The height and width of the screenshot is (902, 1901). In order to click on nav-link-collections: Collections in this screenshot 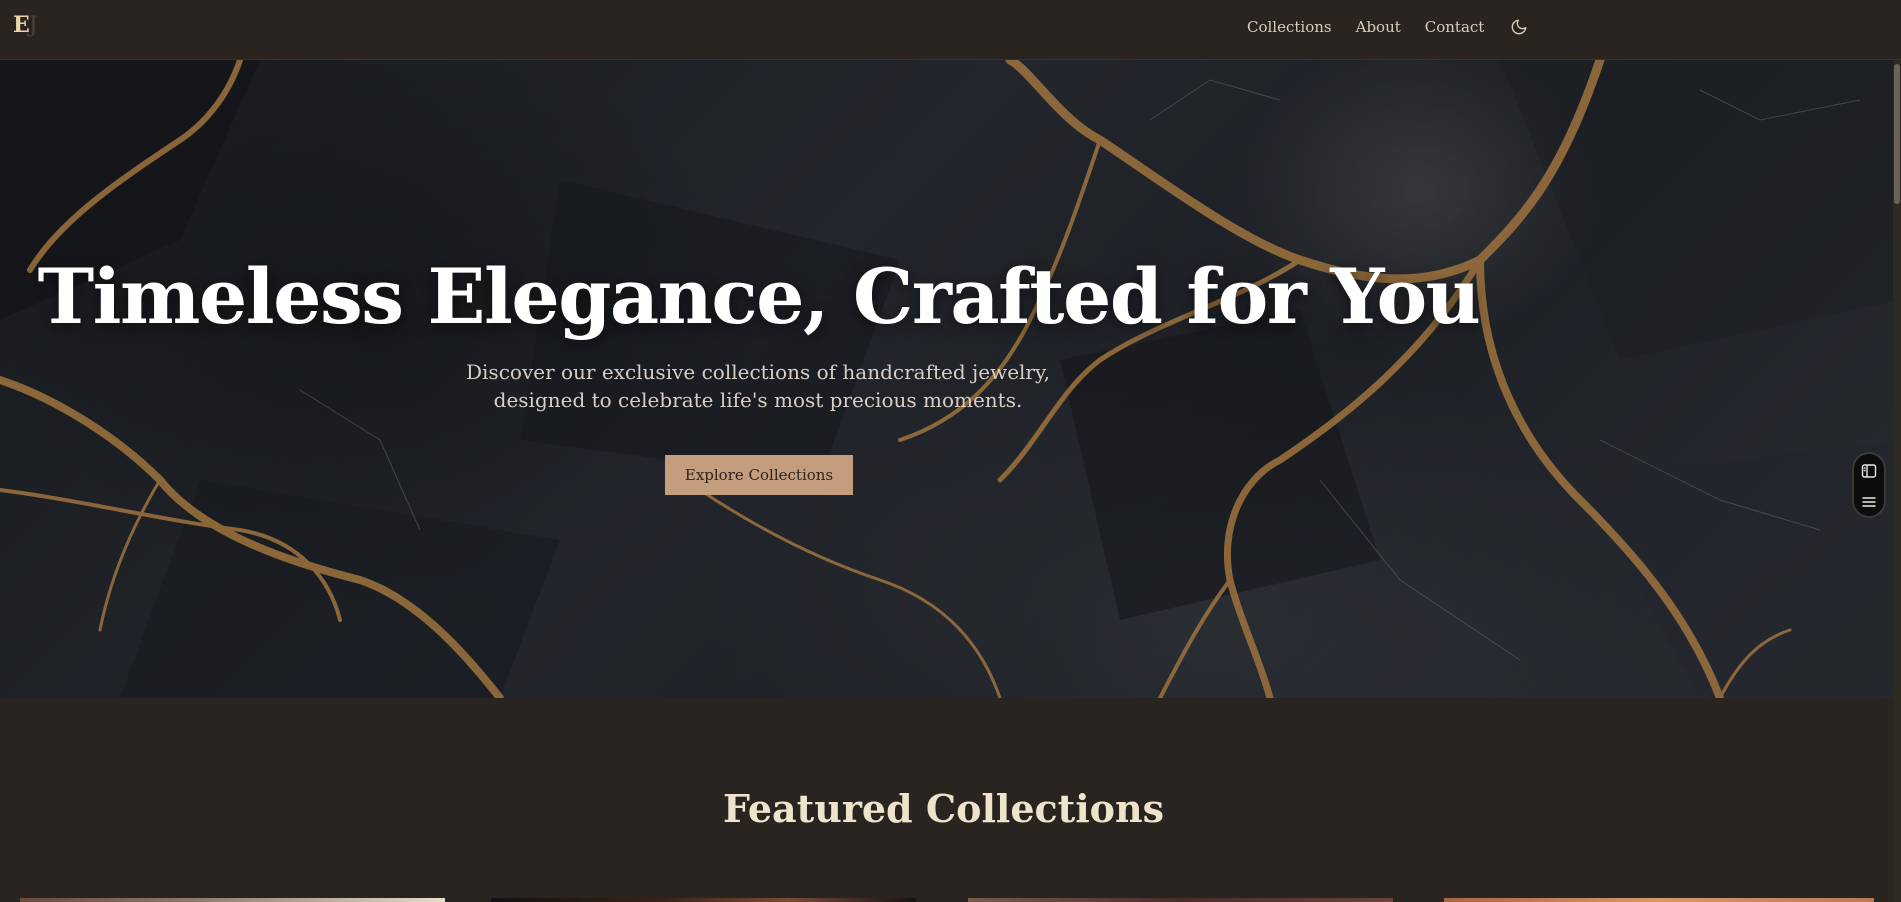, I will do `click(1289, 27)`.